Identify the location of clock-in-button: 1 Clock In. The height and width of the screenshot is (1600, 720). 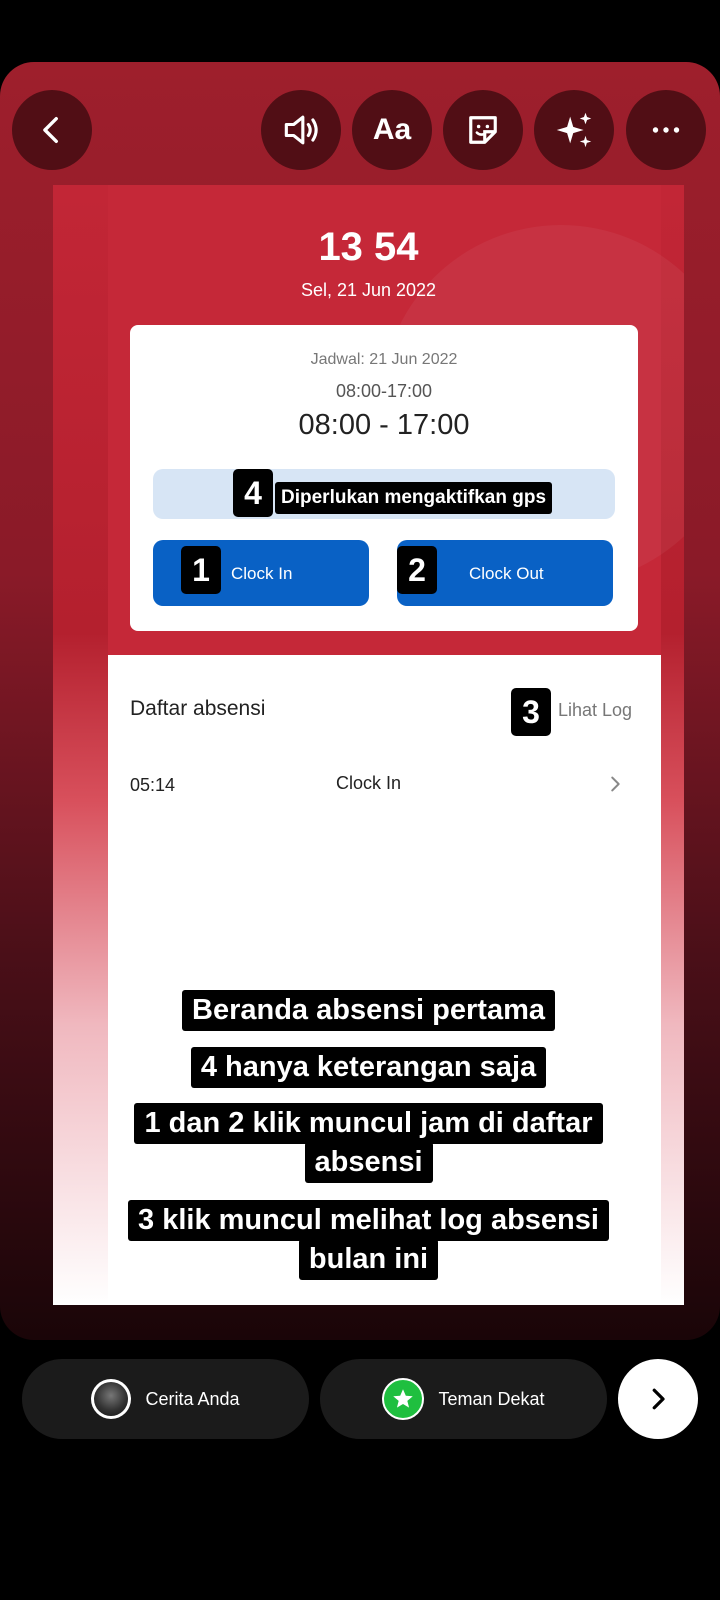
(261, 573).